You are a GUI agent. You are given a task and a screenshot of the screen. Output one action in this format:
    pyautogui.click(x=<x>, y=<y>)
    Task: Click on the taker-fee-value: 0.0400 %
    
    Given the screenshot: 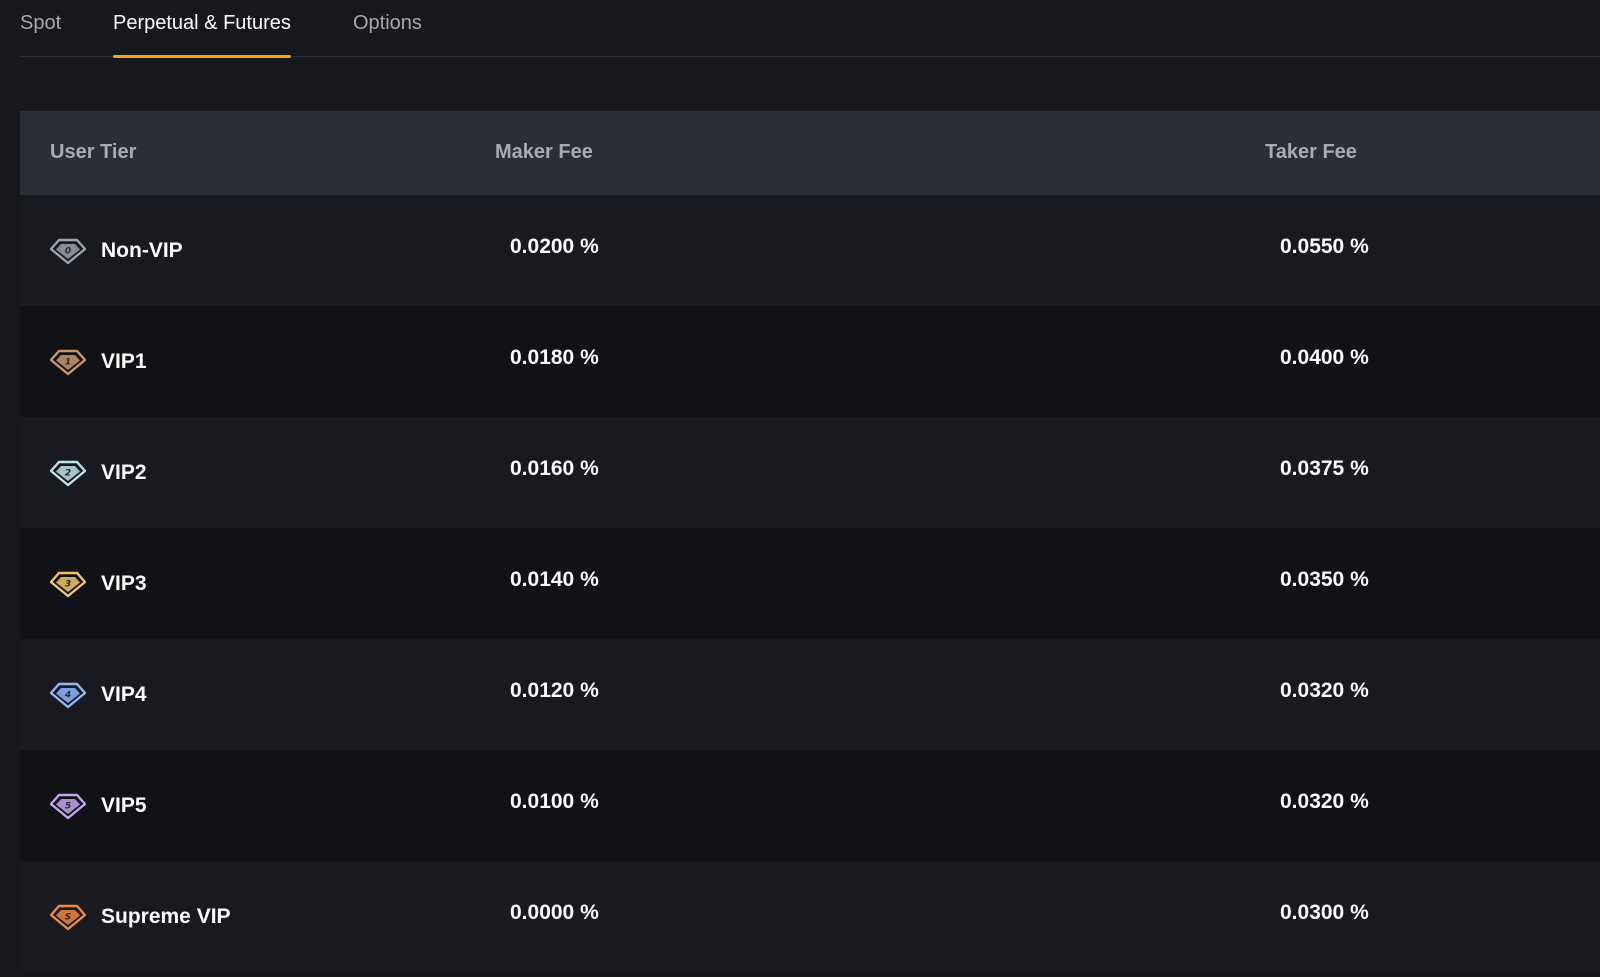 What is the action you would take?
    pyautogui.click(x=1324, y=357)
    